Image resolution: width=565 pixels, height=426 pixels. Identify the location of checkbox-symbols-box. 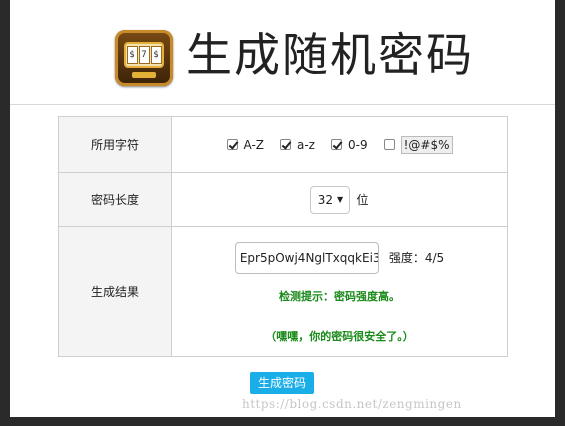
(389, 144).